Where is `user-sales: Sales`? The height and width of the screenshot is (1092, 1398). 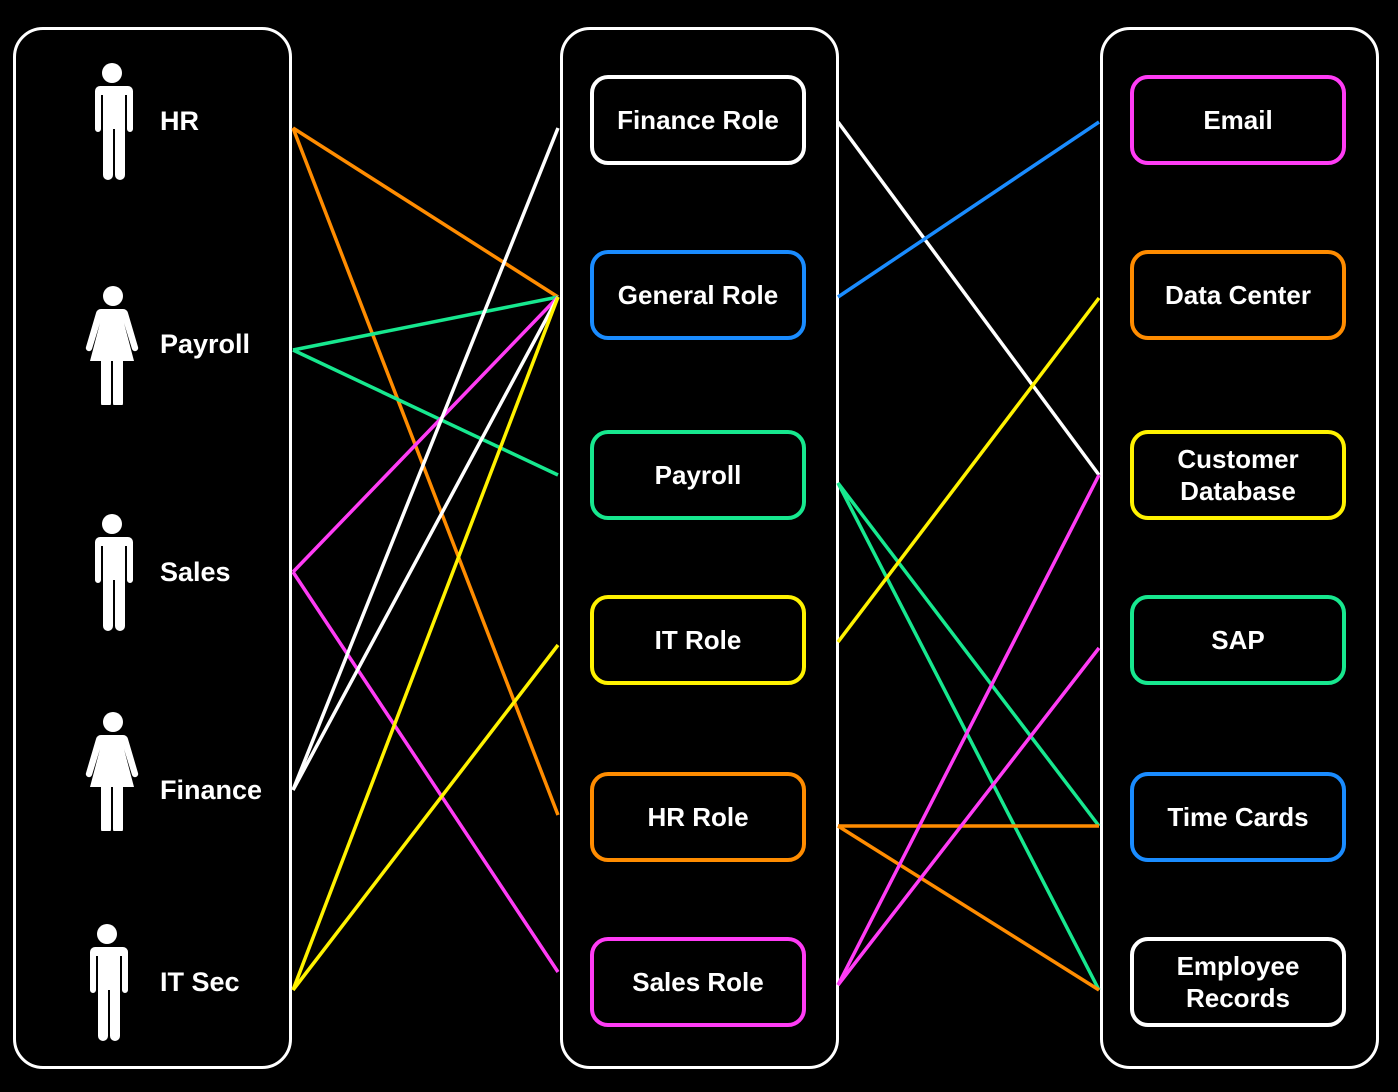
user-sales: Sales is located at coordinates (185, 573).